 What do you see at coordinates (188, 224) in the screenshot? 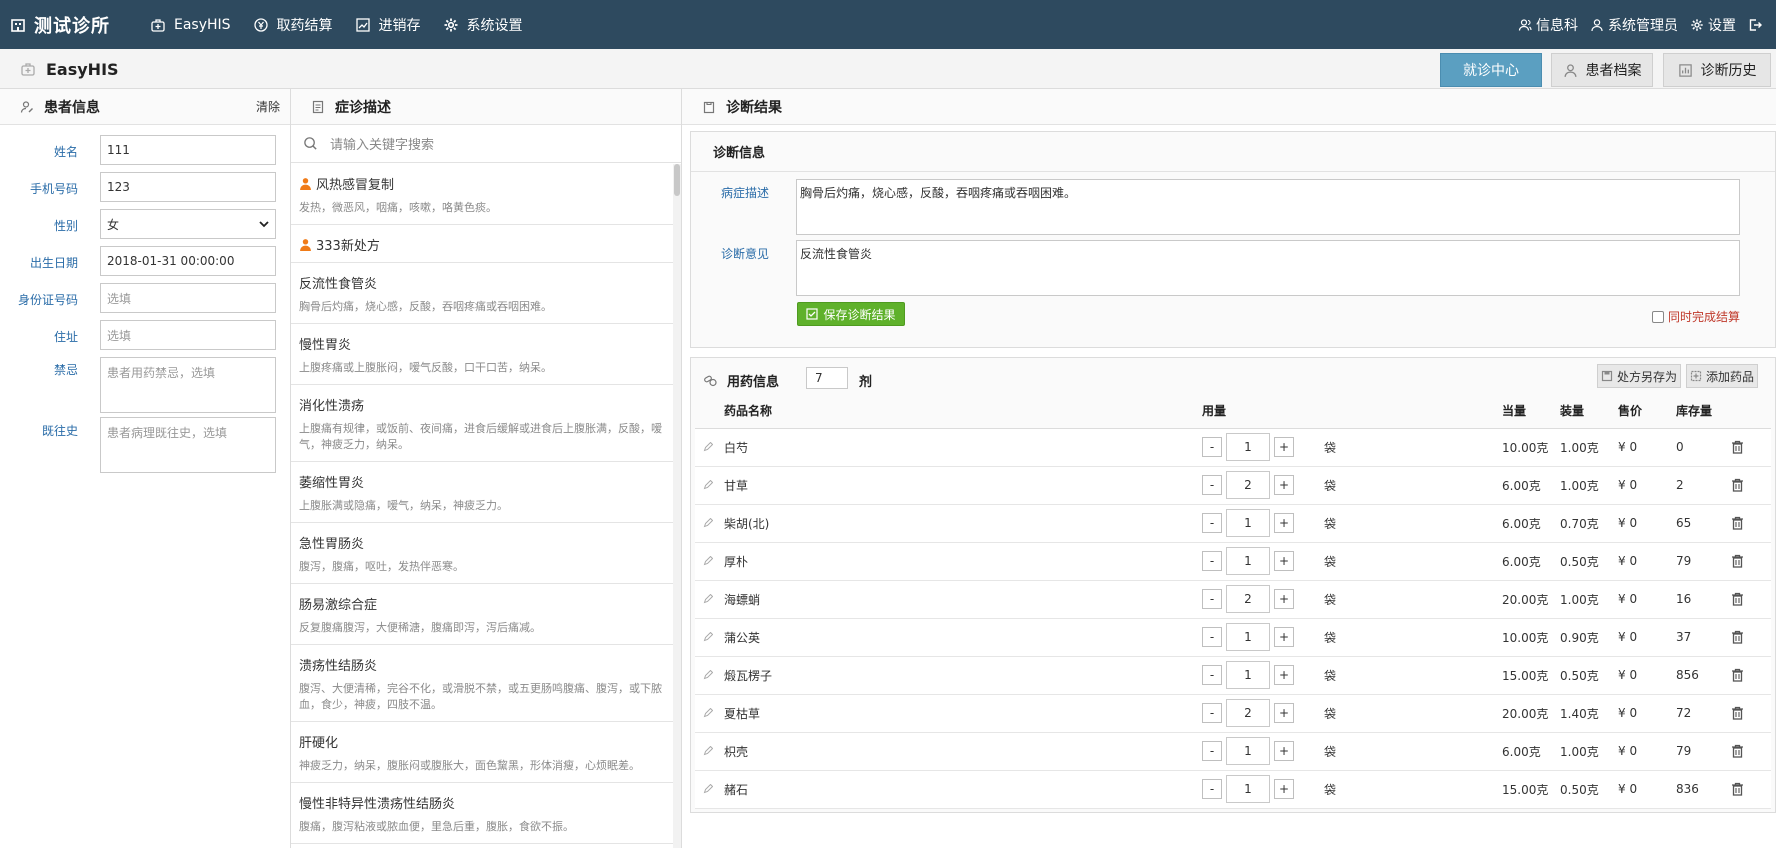
I see `gender-select: 女` at bounding box center [188, 224].